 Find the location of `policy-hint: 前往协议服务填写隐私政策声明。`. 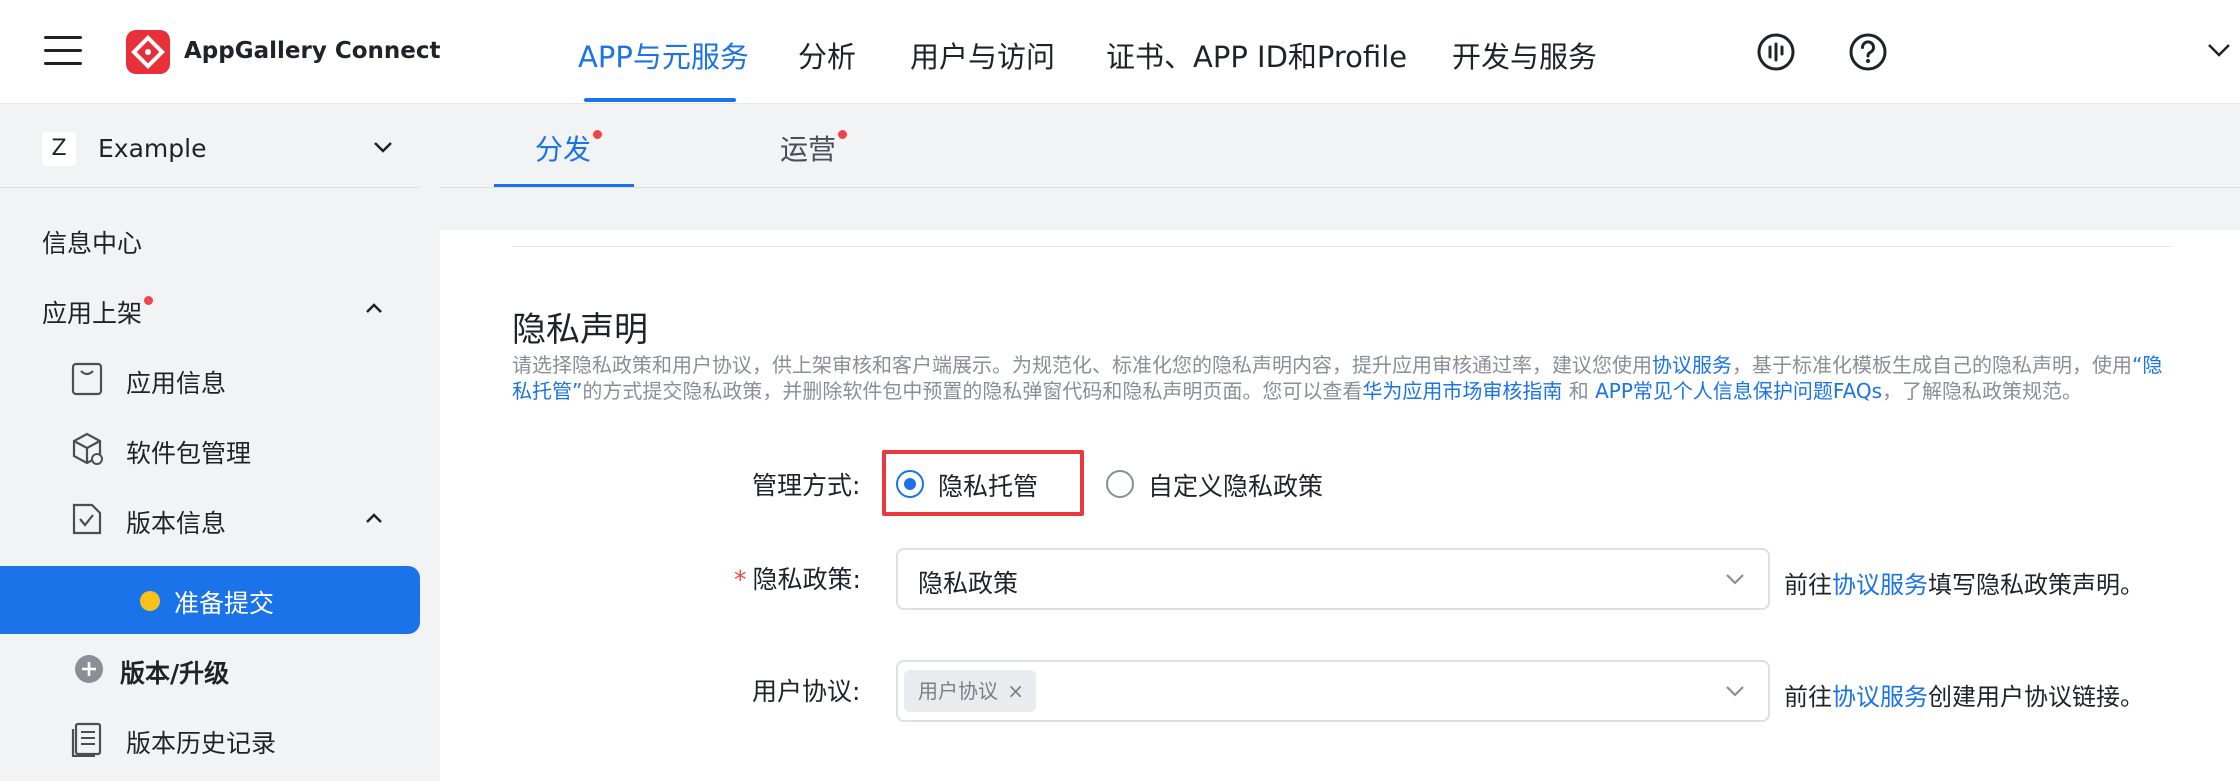

policy-hint: 前往协议服务填写隐私政策声明。 is located at coordinates (1964, 582).